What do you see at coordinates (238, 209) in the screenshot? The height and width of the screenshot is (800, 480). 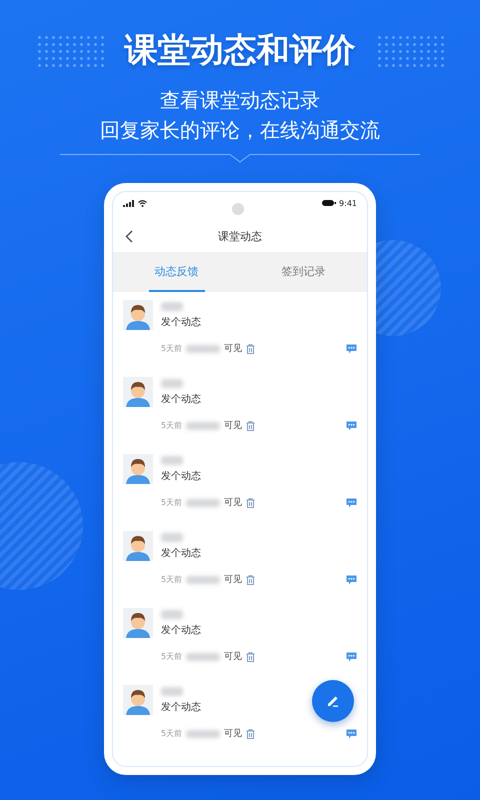 I see `camera-dot` at bounding box center [238, 209].